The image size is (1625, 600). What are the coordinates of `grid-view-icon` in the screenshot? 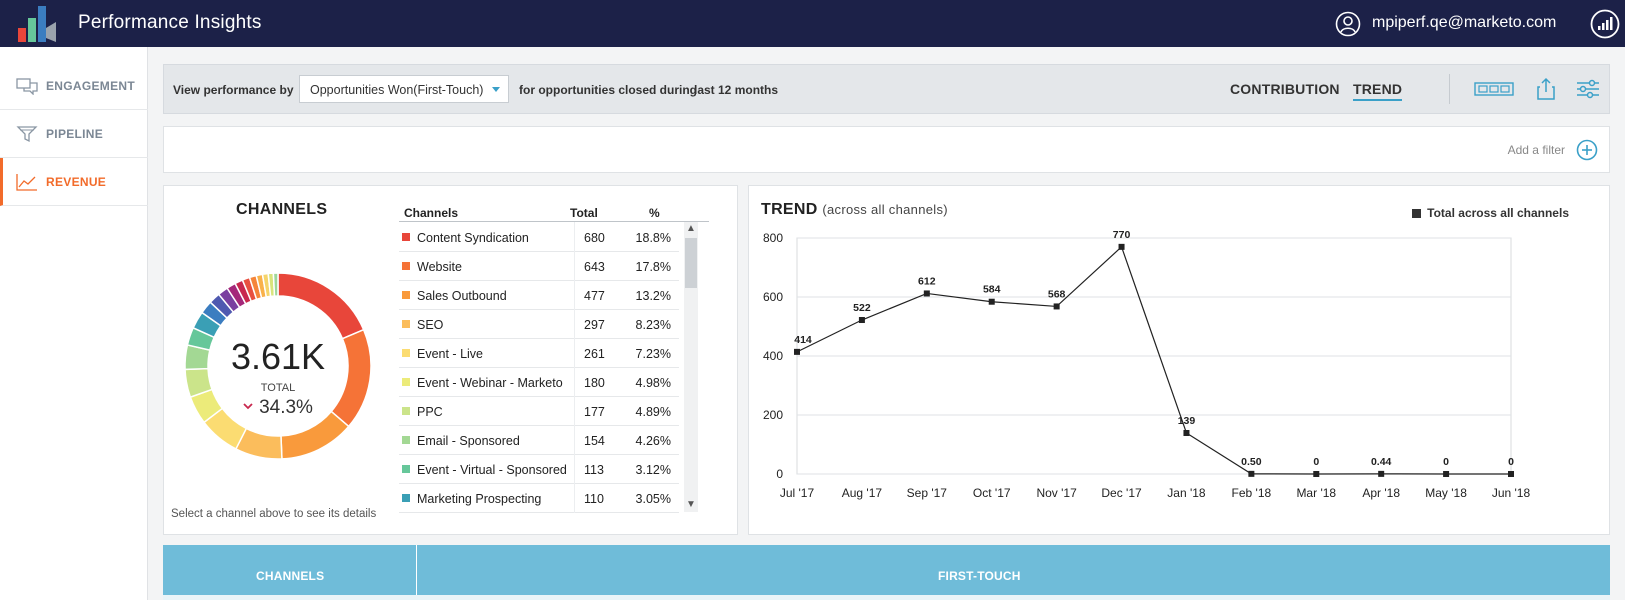 It's located at (1494, 89).